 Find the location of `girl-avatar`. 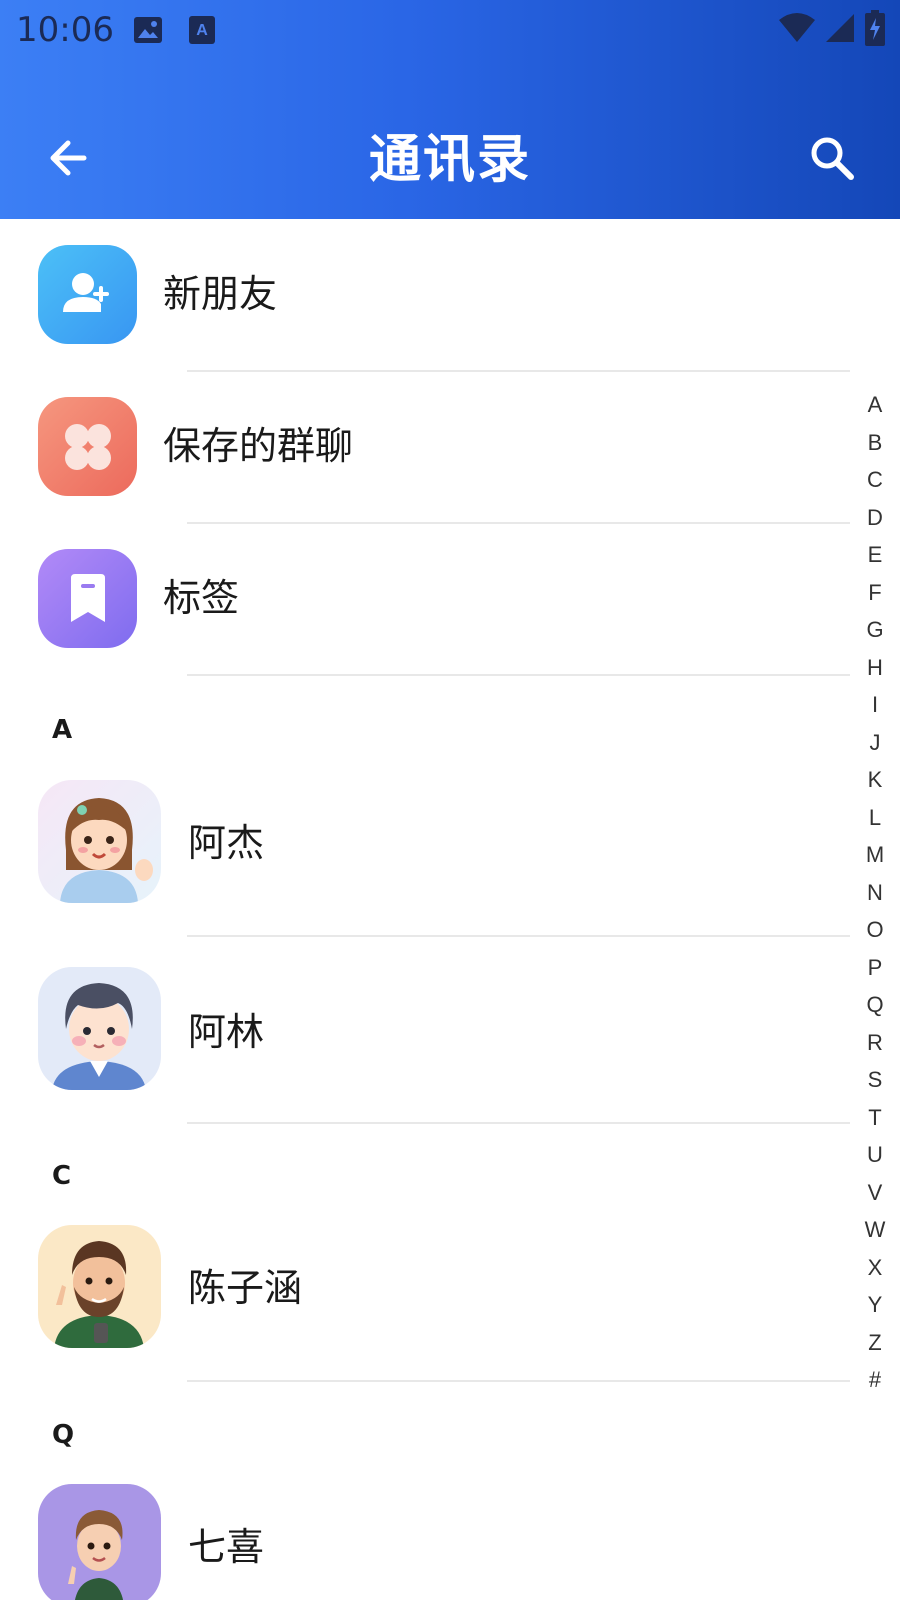

girl-avatar is located at coordinates (99, 841).